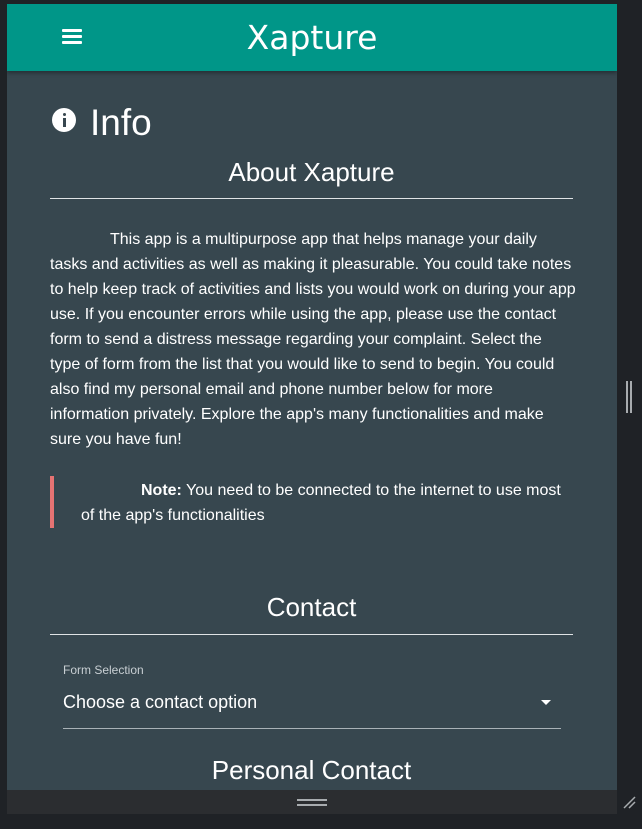 This screenshot has width=642, height=829. I want to click on vertical-resize-handle, so click(629, 397).